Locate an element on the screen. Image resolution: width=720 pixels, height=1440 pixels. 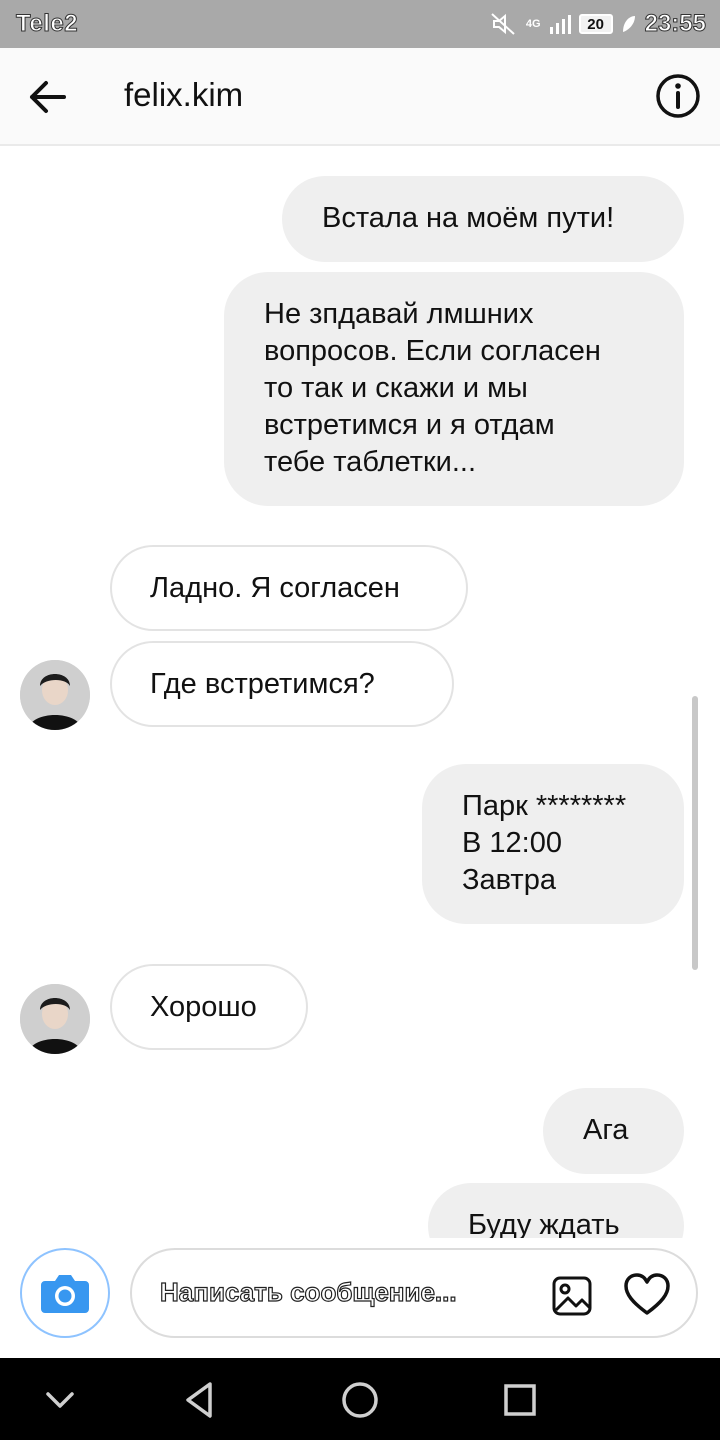
status-bar: Tele2 4G 20 23:55 is located at coordinates (360, 24).